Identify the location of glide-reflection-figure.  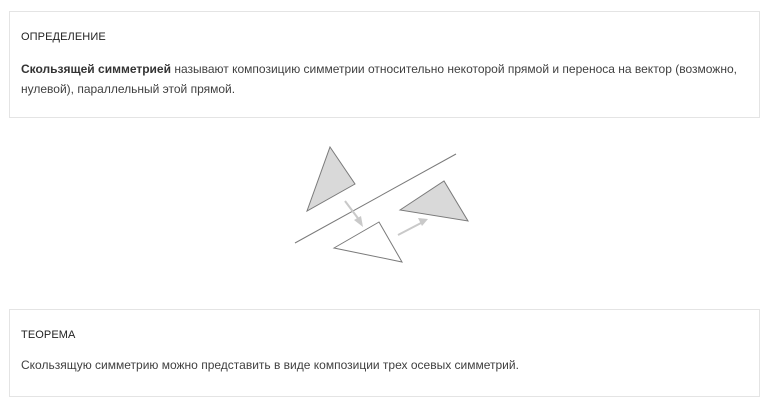
(381, 204).